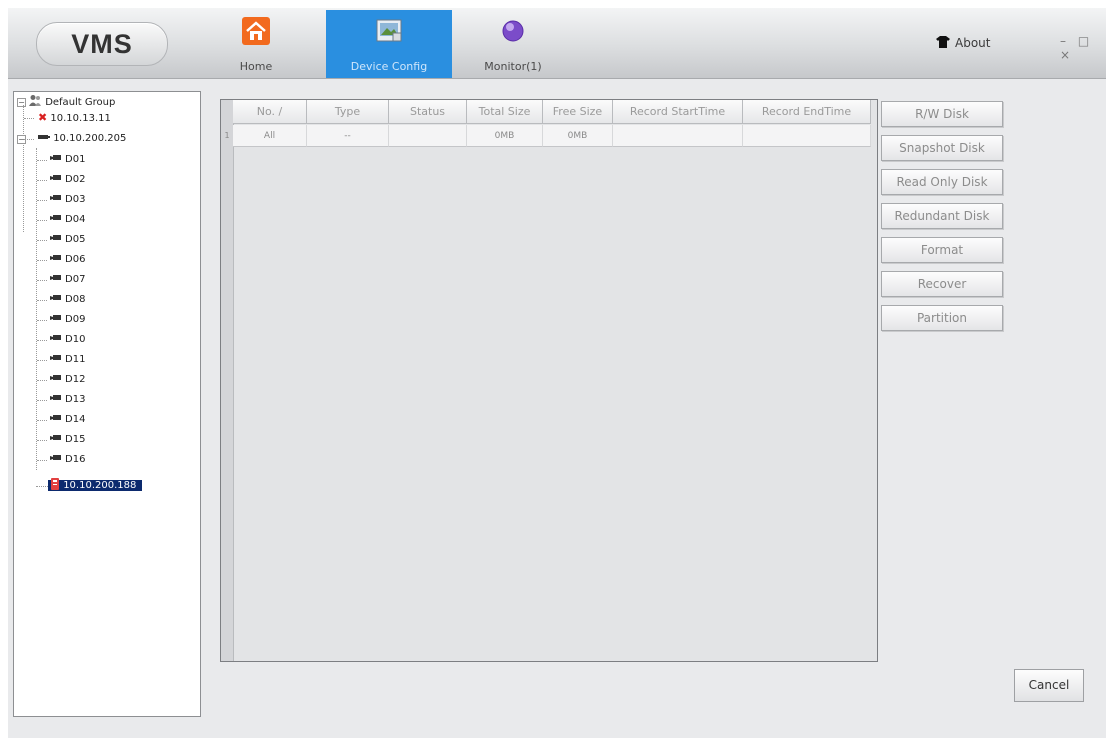 This screenshot has width=1106, height=738. Describe the element at coordinates (43, 117) in the screenshot. I see `offline-x-icon: ✖` at that location.